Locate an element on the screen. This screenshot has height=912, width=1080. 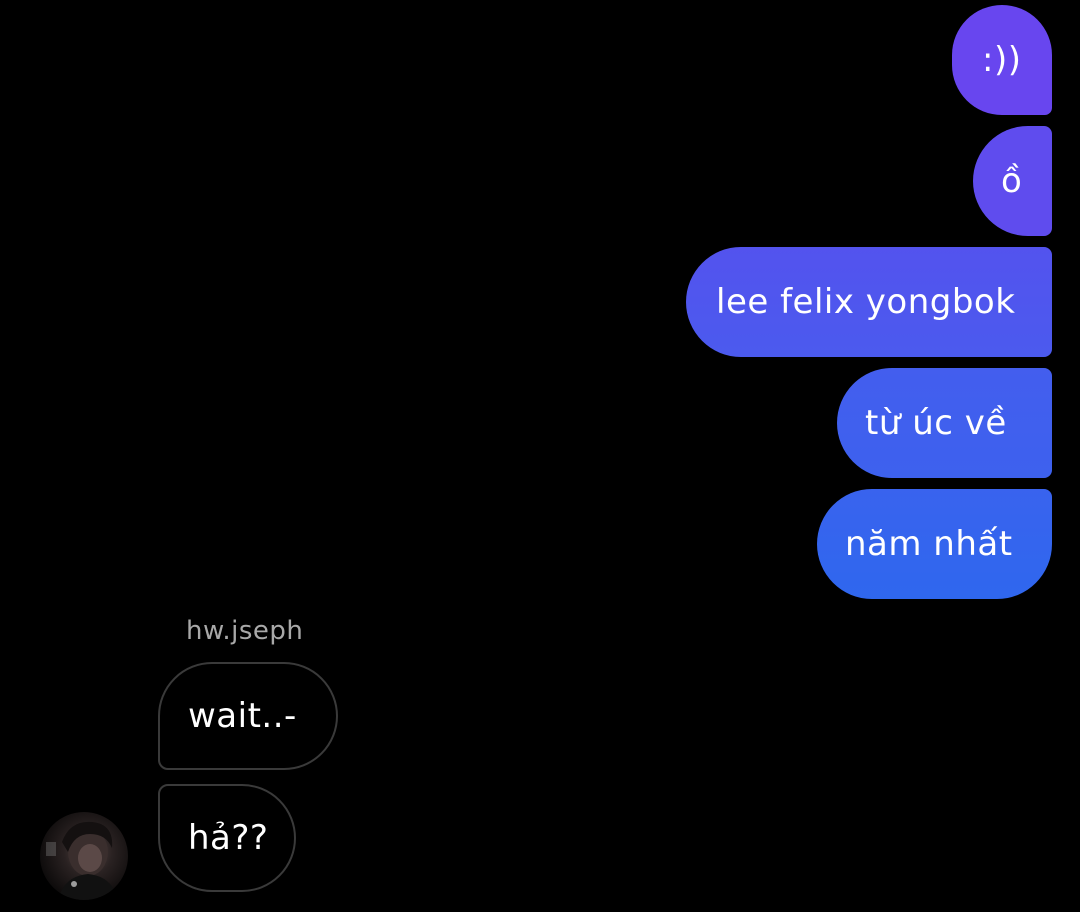
outgoing-message: từ úc về is located at coordinates (944, 423).